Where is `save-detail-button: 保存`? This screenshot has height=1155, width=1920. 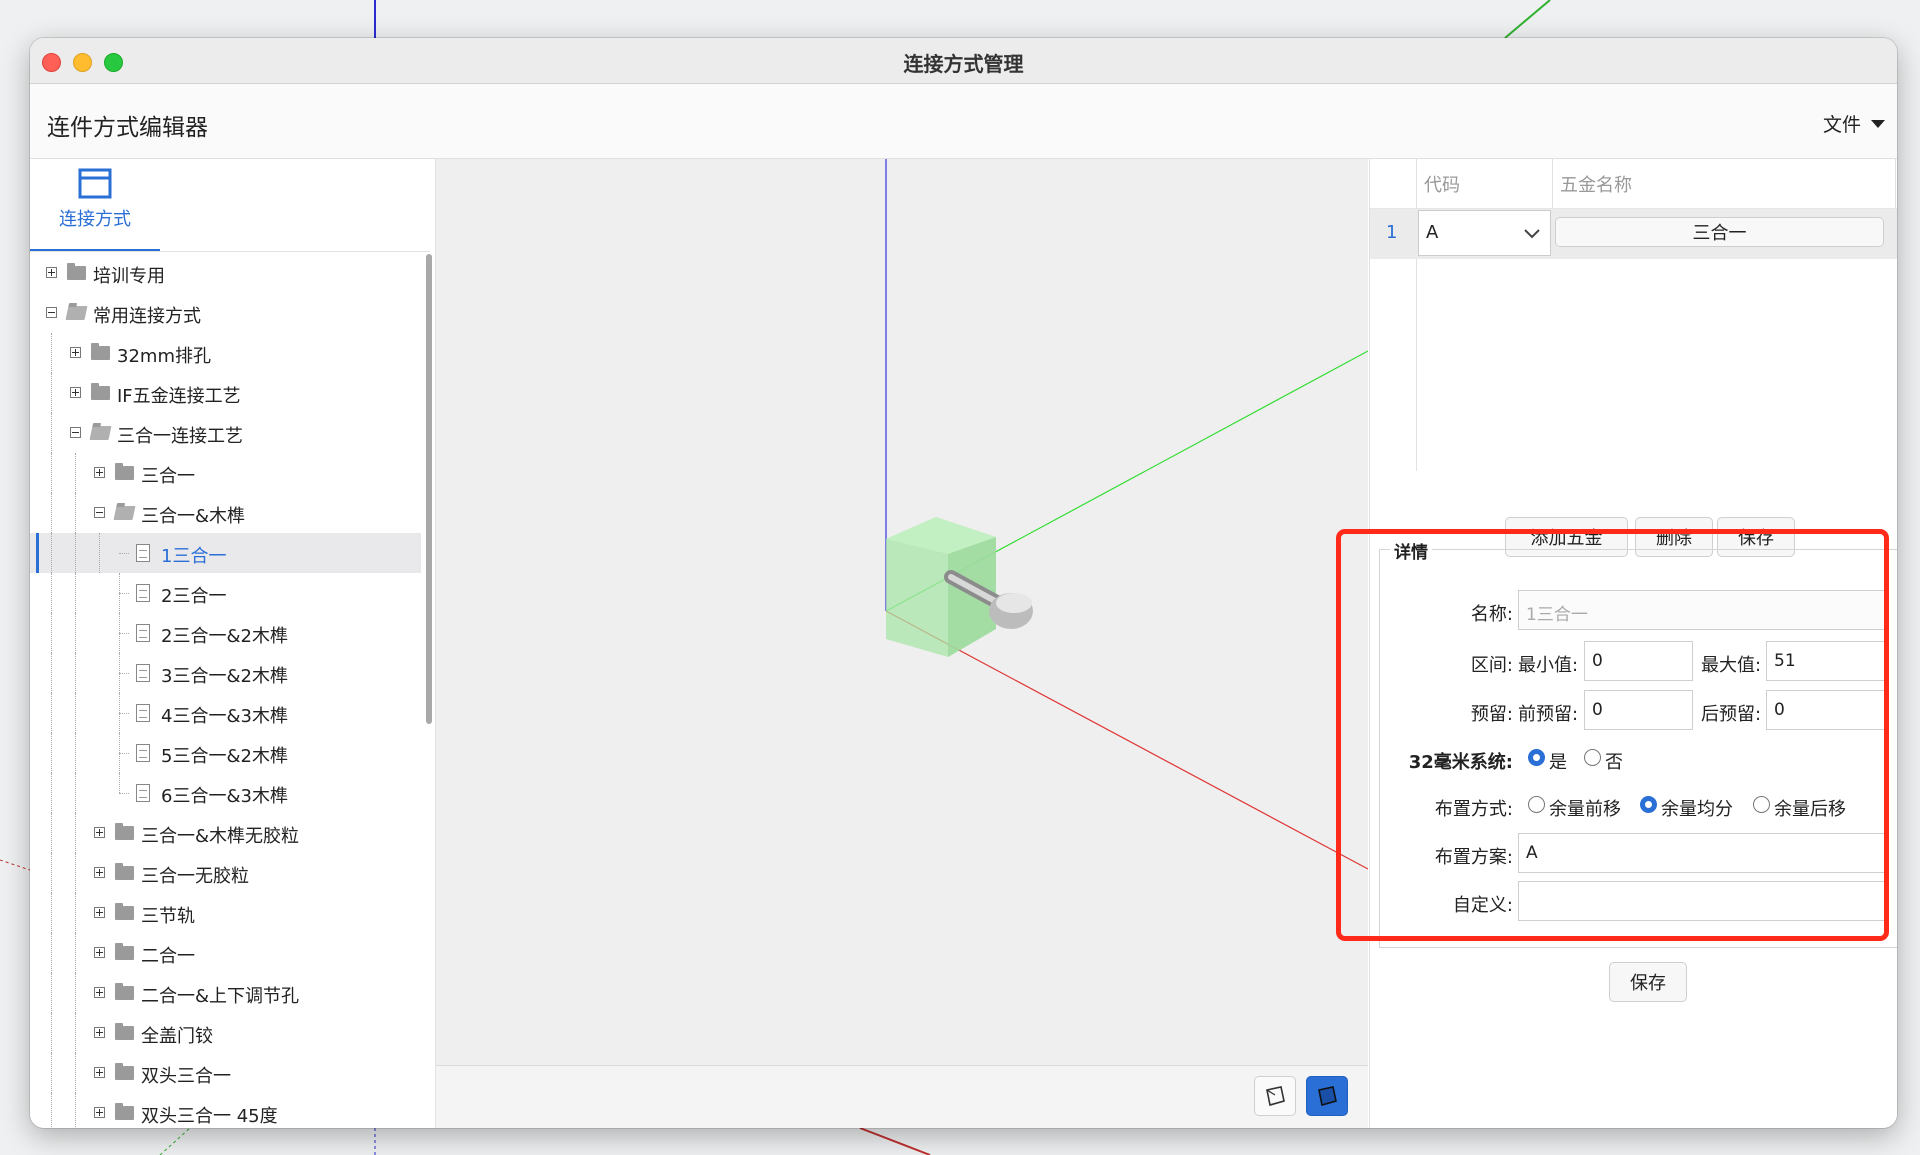
save-detail-button: 保存 is located at coordinates (1648, 982).